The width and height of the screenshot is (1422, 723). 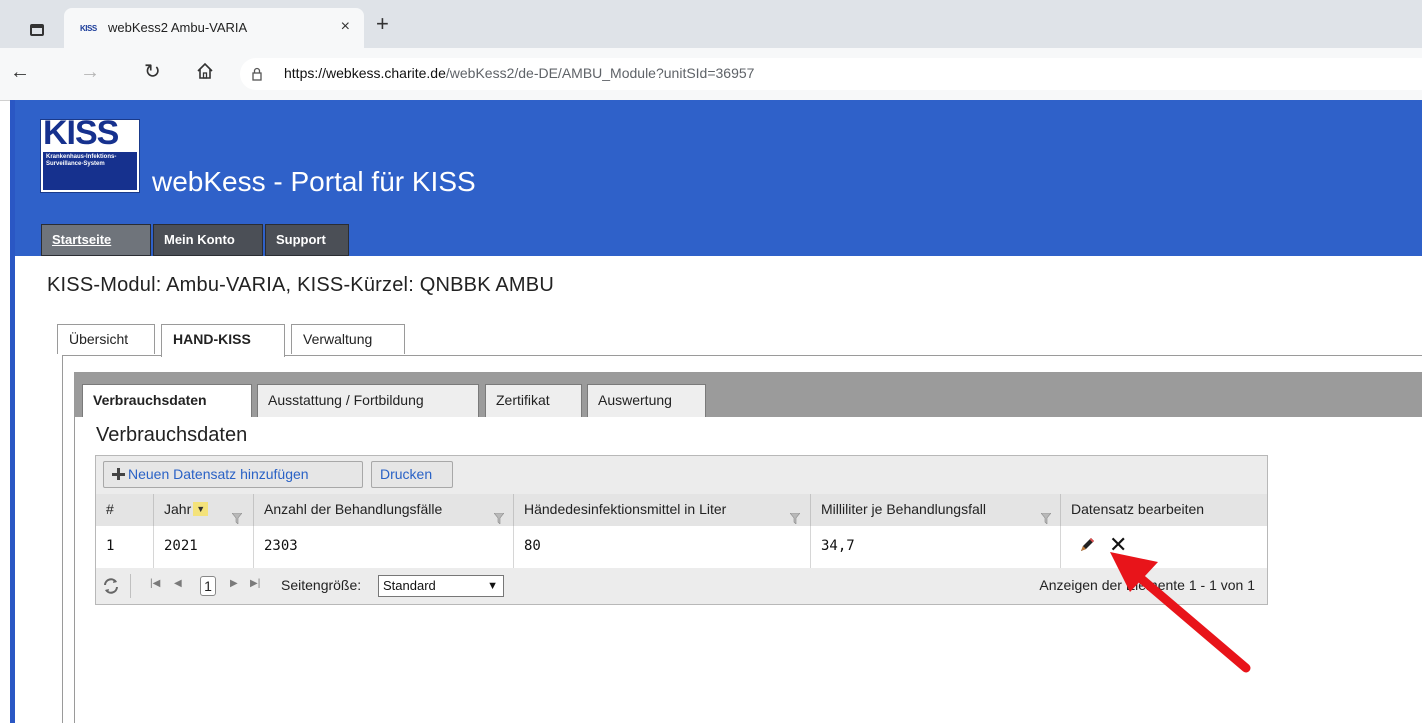 What do you see at coordinates (936, 547) in the screenshot?
I see `cell-milliliter: 34,7` at bounding box center [936, 547].